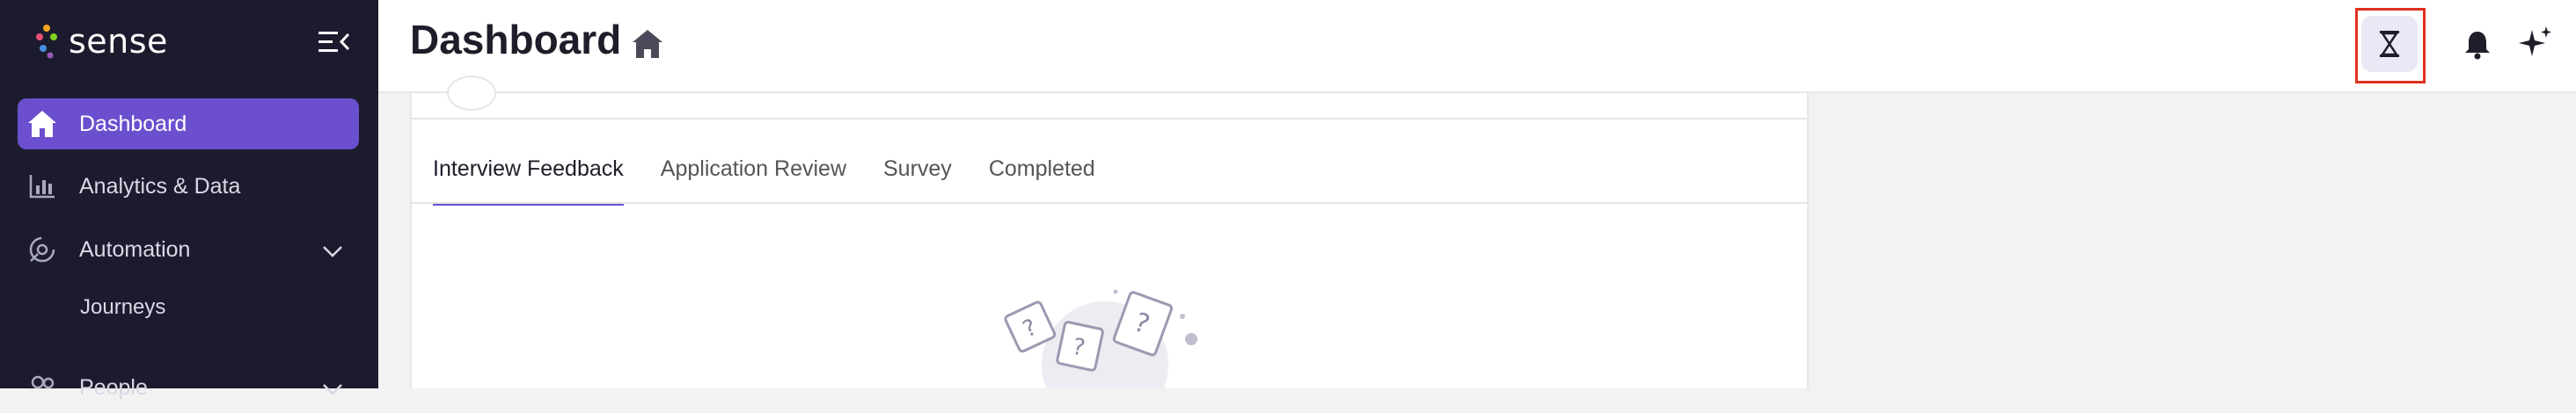  What do you see at coordinates (2535, 44) in the screenshot?
I see `sparkle-icon` at bounding box center [2535, 44].